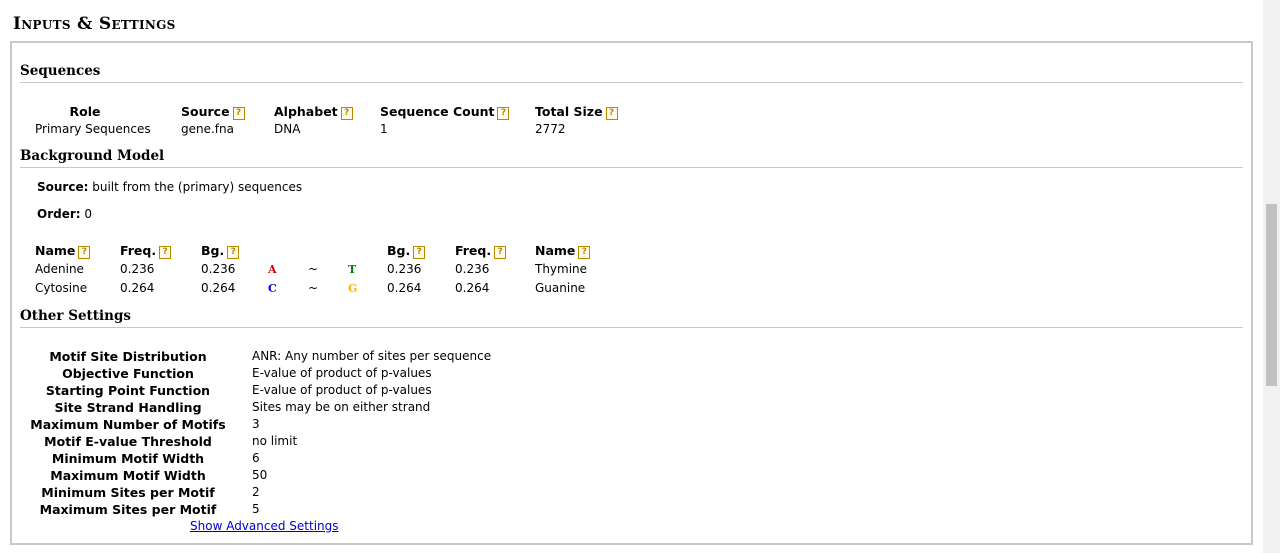  Describe the element at coordinates (128, 356) in the screenshot. I see `setting-label: Motif Site Distribution` at that location.